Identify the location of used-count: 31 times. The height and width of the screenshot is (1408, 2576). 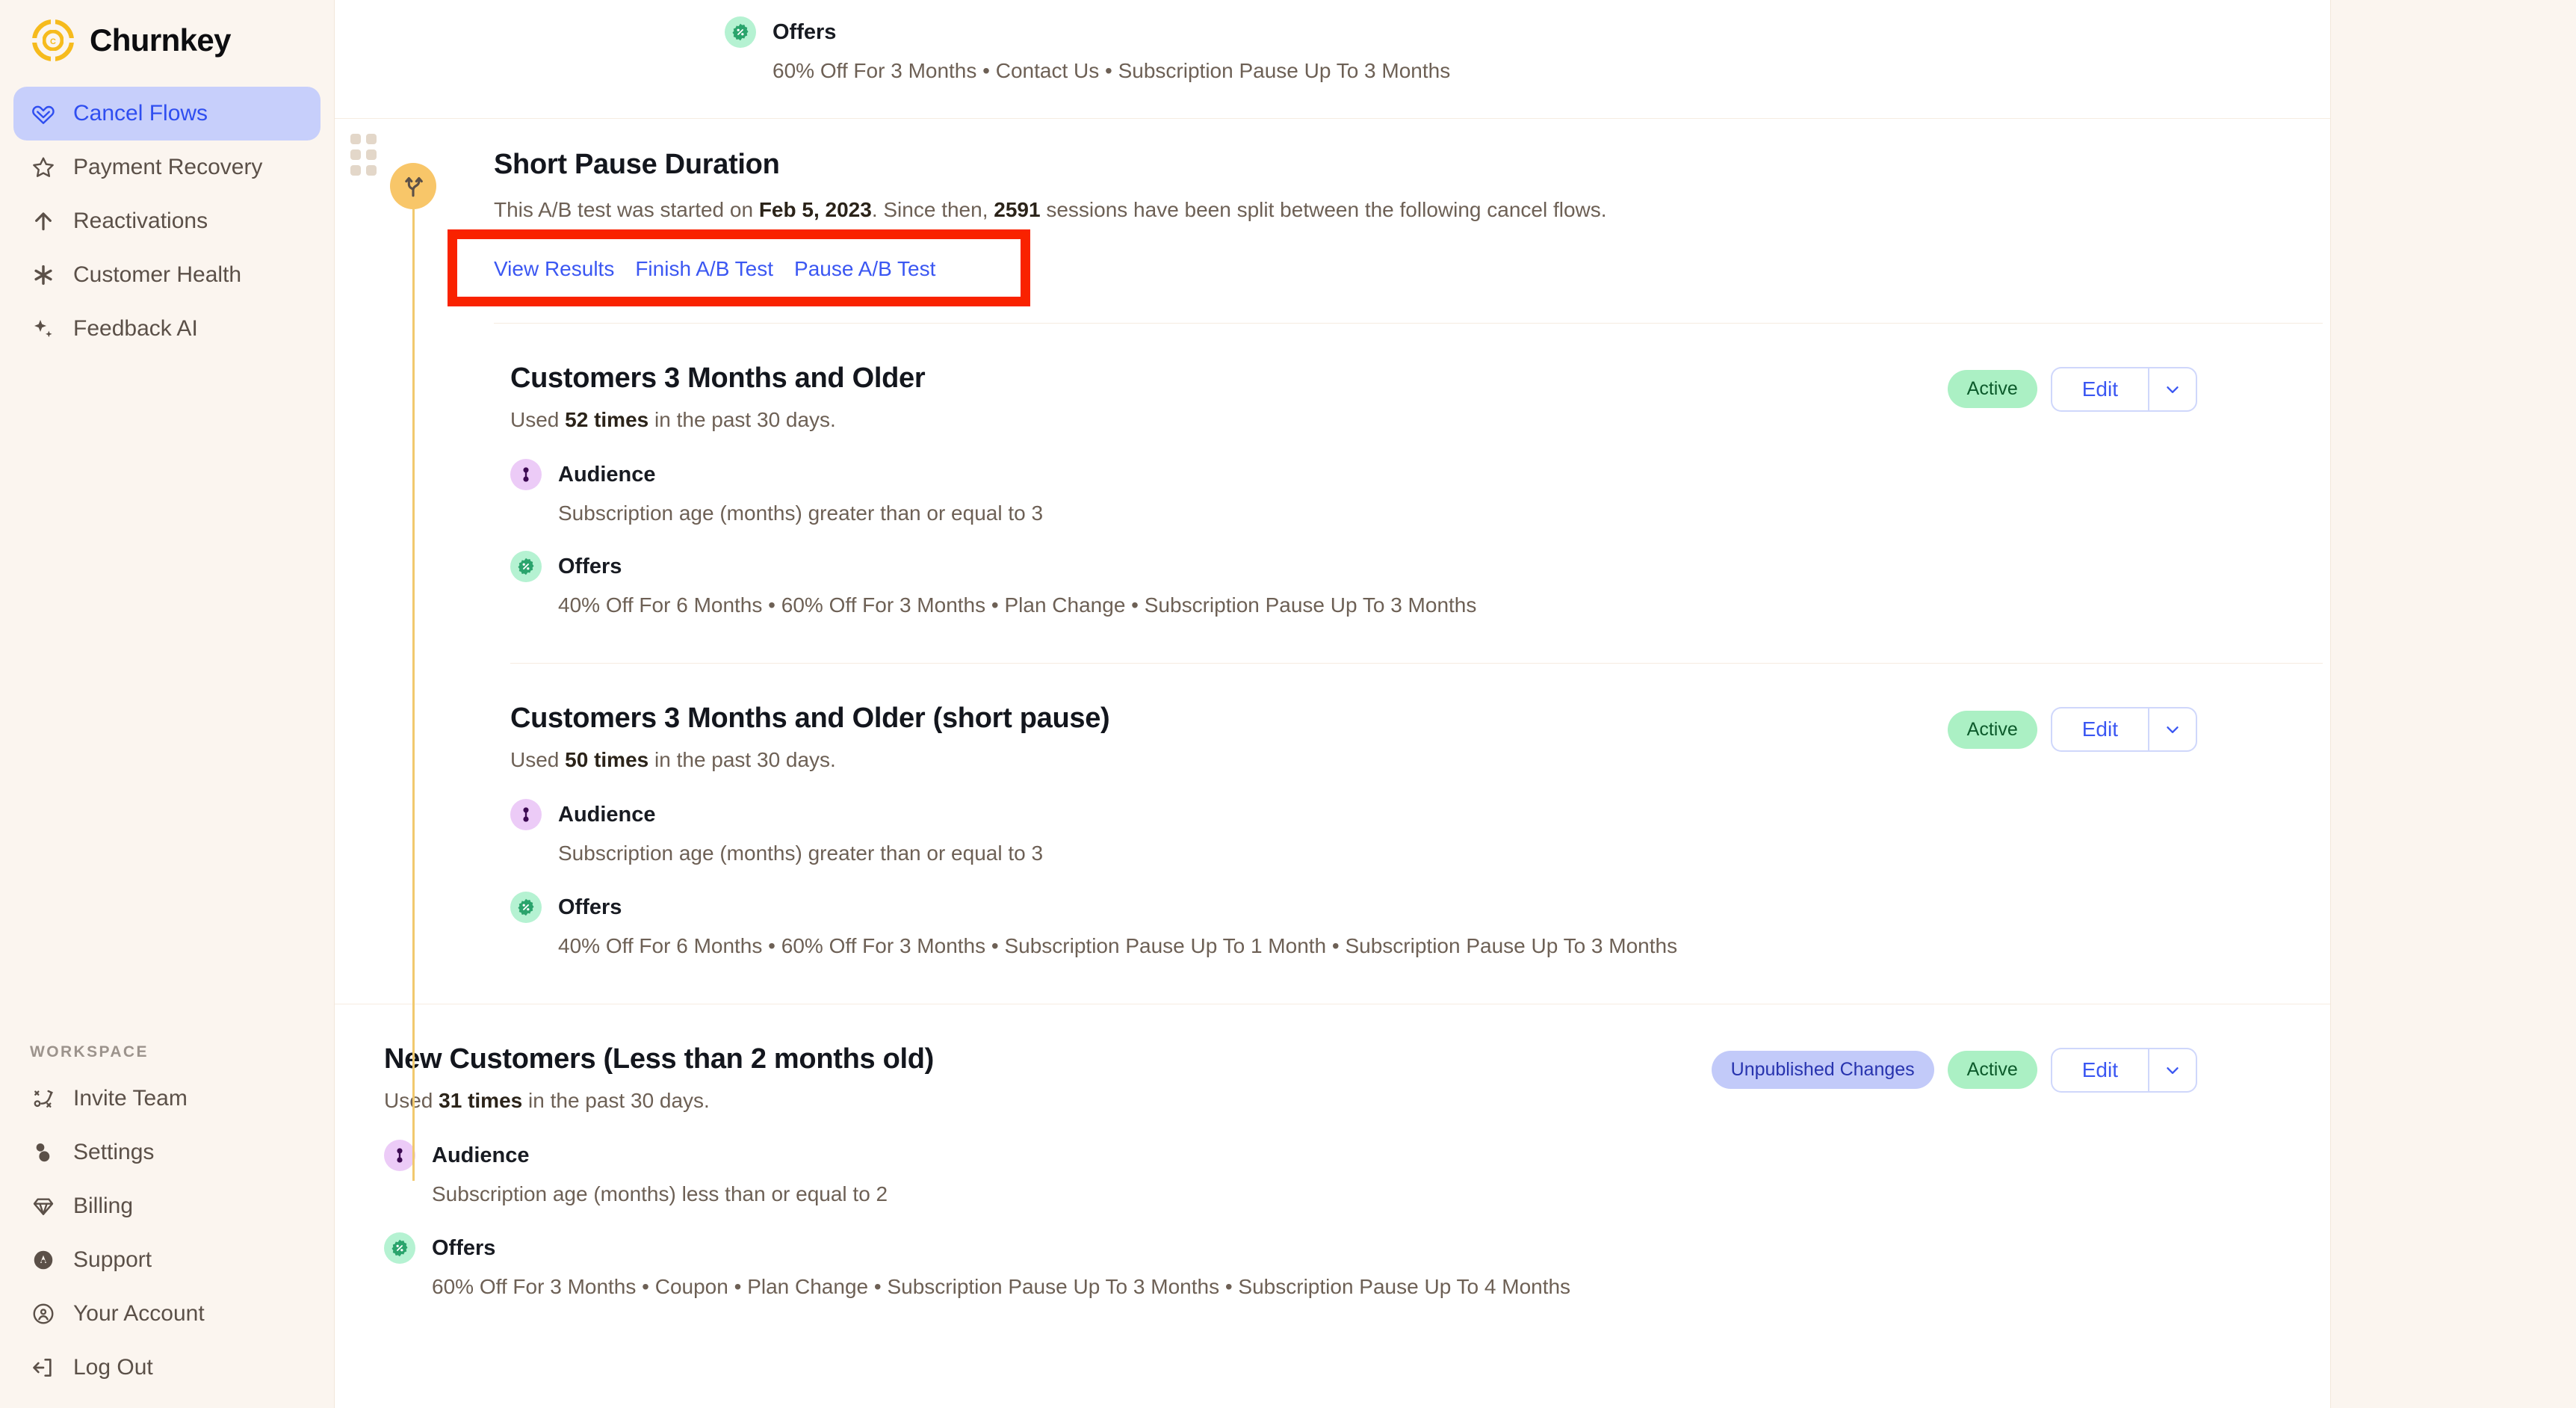
(481, 1100).